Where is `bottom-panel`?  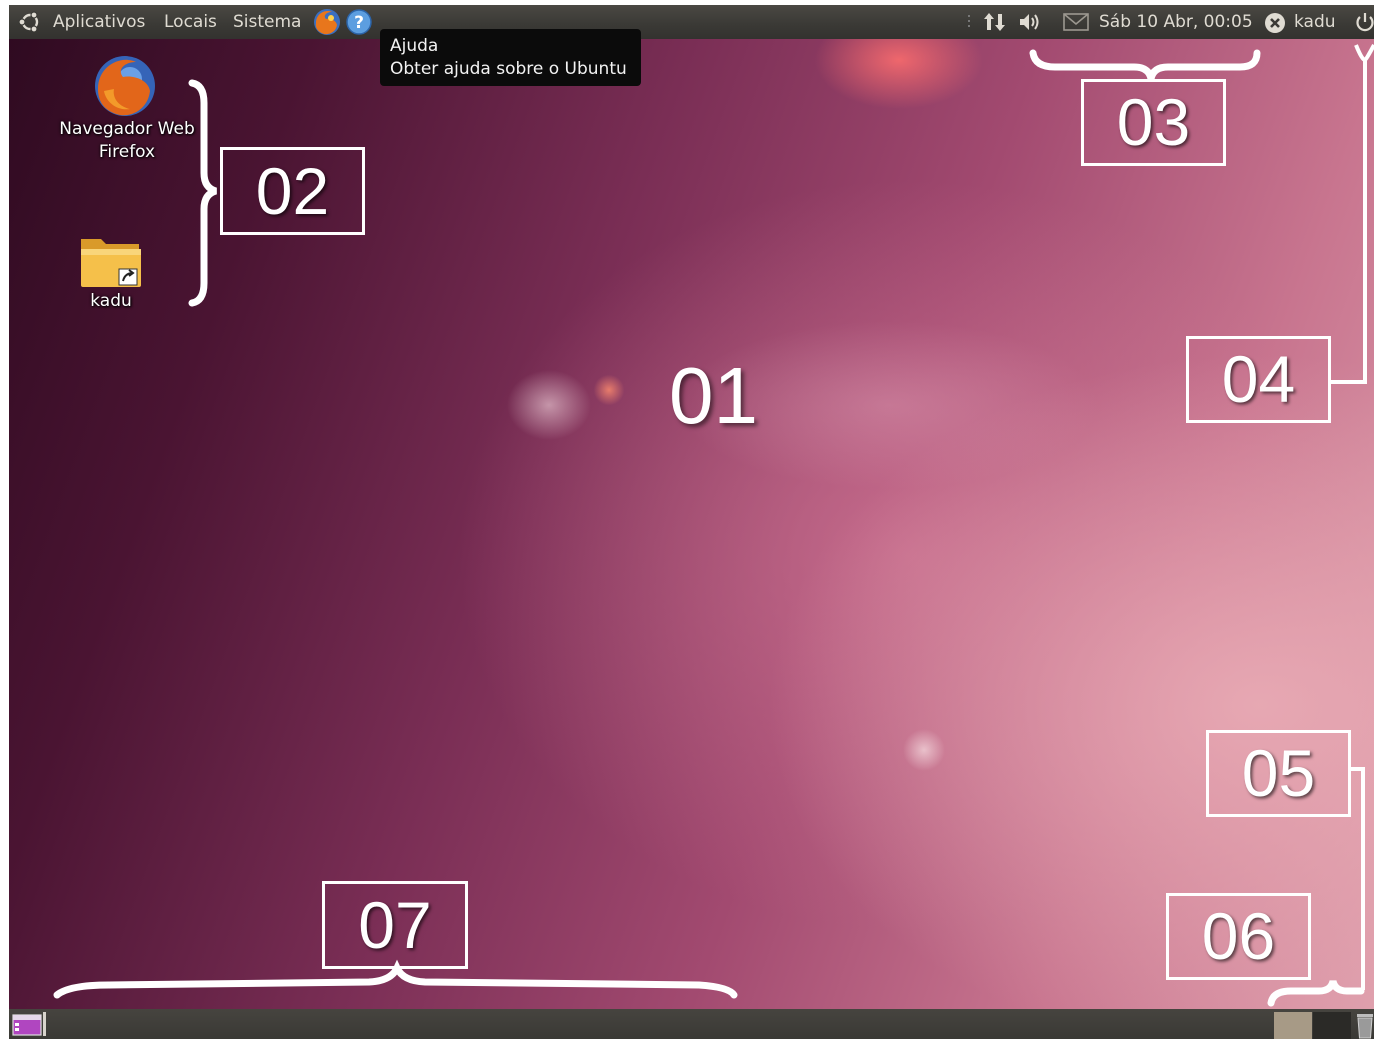 bottom-panel is located at coordinates (691, 1024).